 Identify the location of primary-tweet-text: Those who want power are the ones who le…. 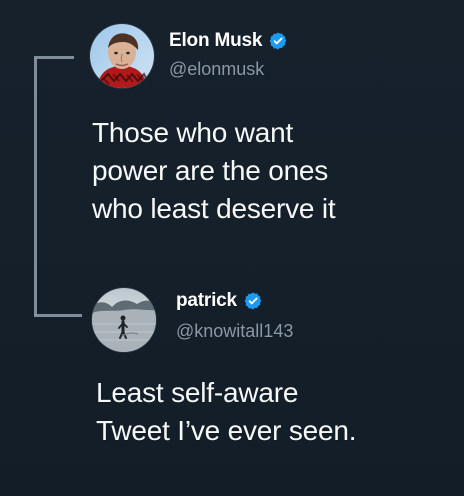
(214, 170).